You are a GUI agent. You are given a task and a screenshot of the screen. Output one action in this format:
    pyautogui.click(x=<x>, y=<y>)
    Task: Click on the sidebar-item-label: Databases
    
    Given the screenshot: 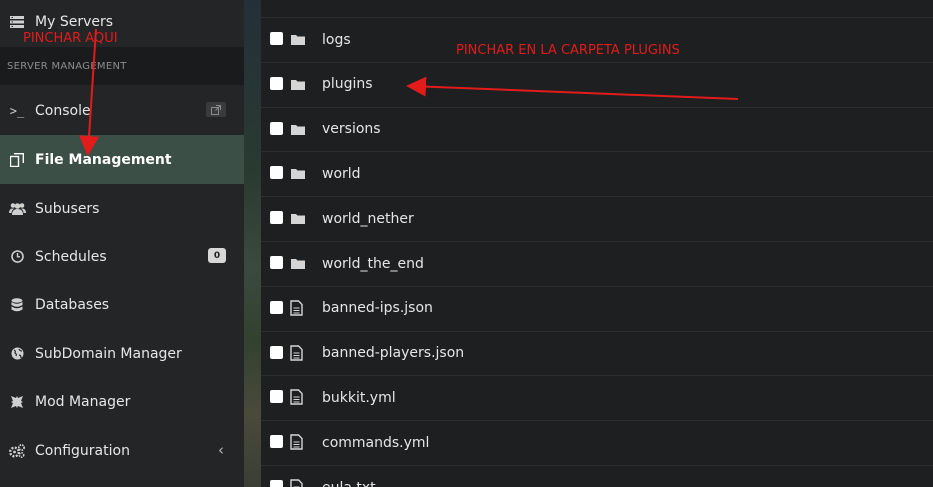 What is the action you would take?
    pyautogui.click(x=72, y=304)
    